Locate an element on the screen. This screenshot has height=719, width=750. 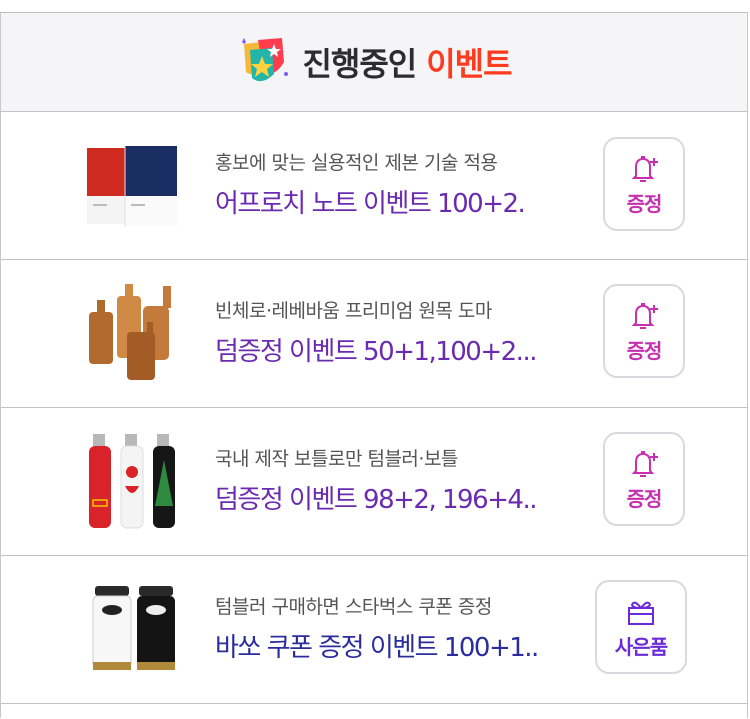
button-label: 사은품 is located at coordinates (641, 646).